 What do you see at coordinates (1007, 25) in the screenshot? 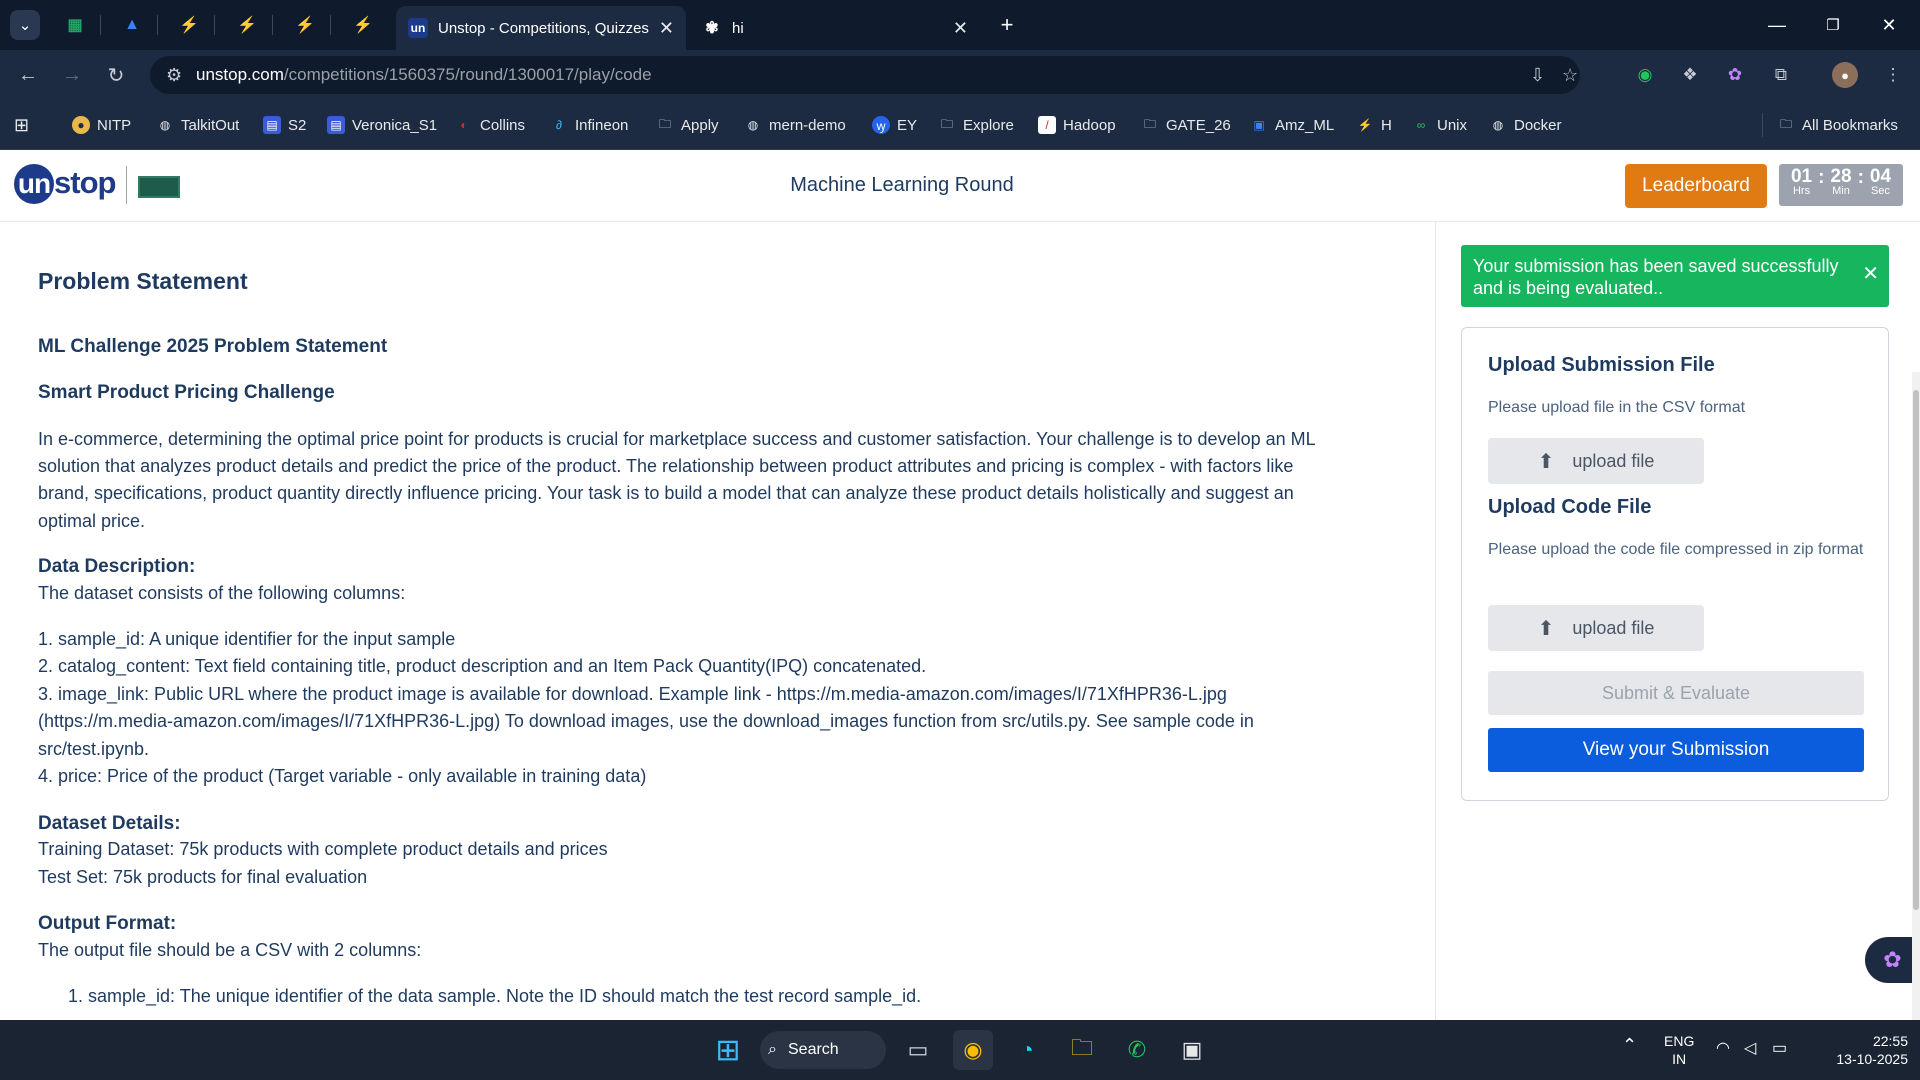
I see `new-tab-button: +` at bounding box center [1007, 25].